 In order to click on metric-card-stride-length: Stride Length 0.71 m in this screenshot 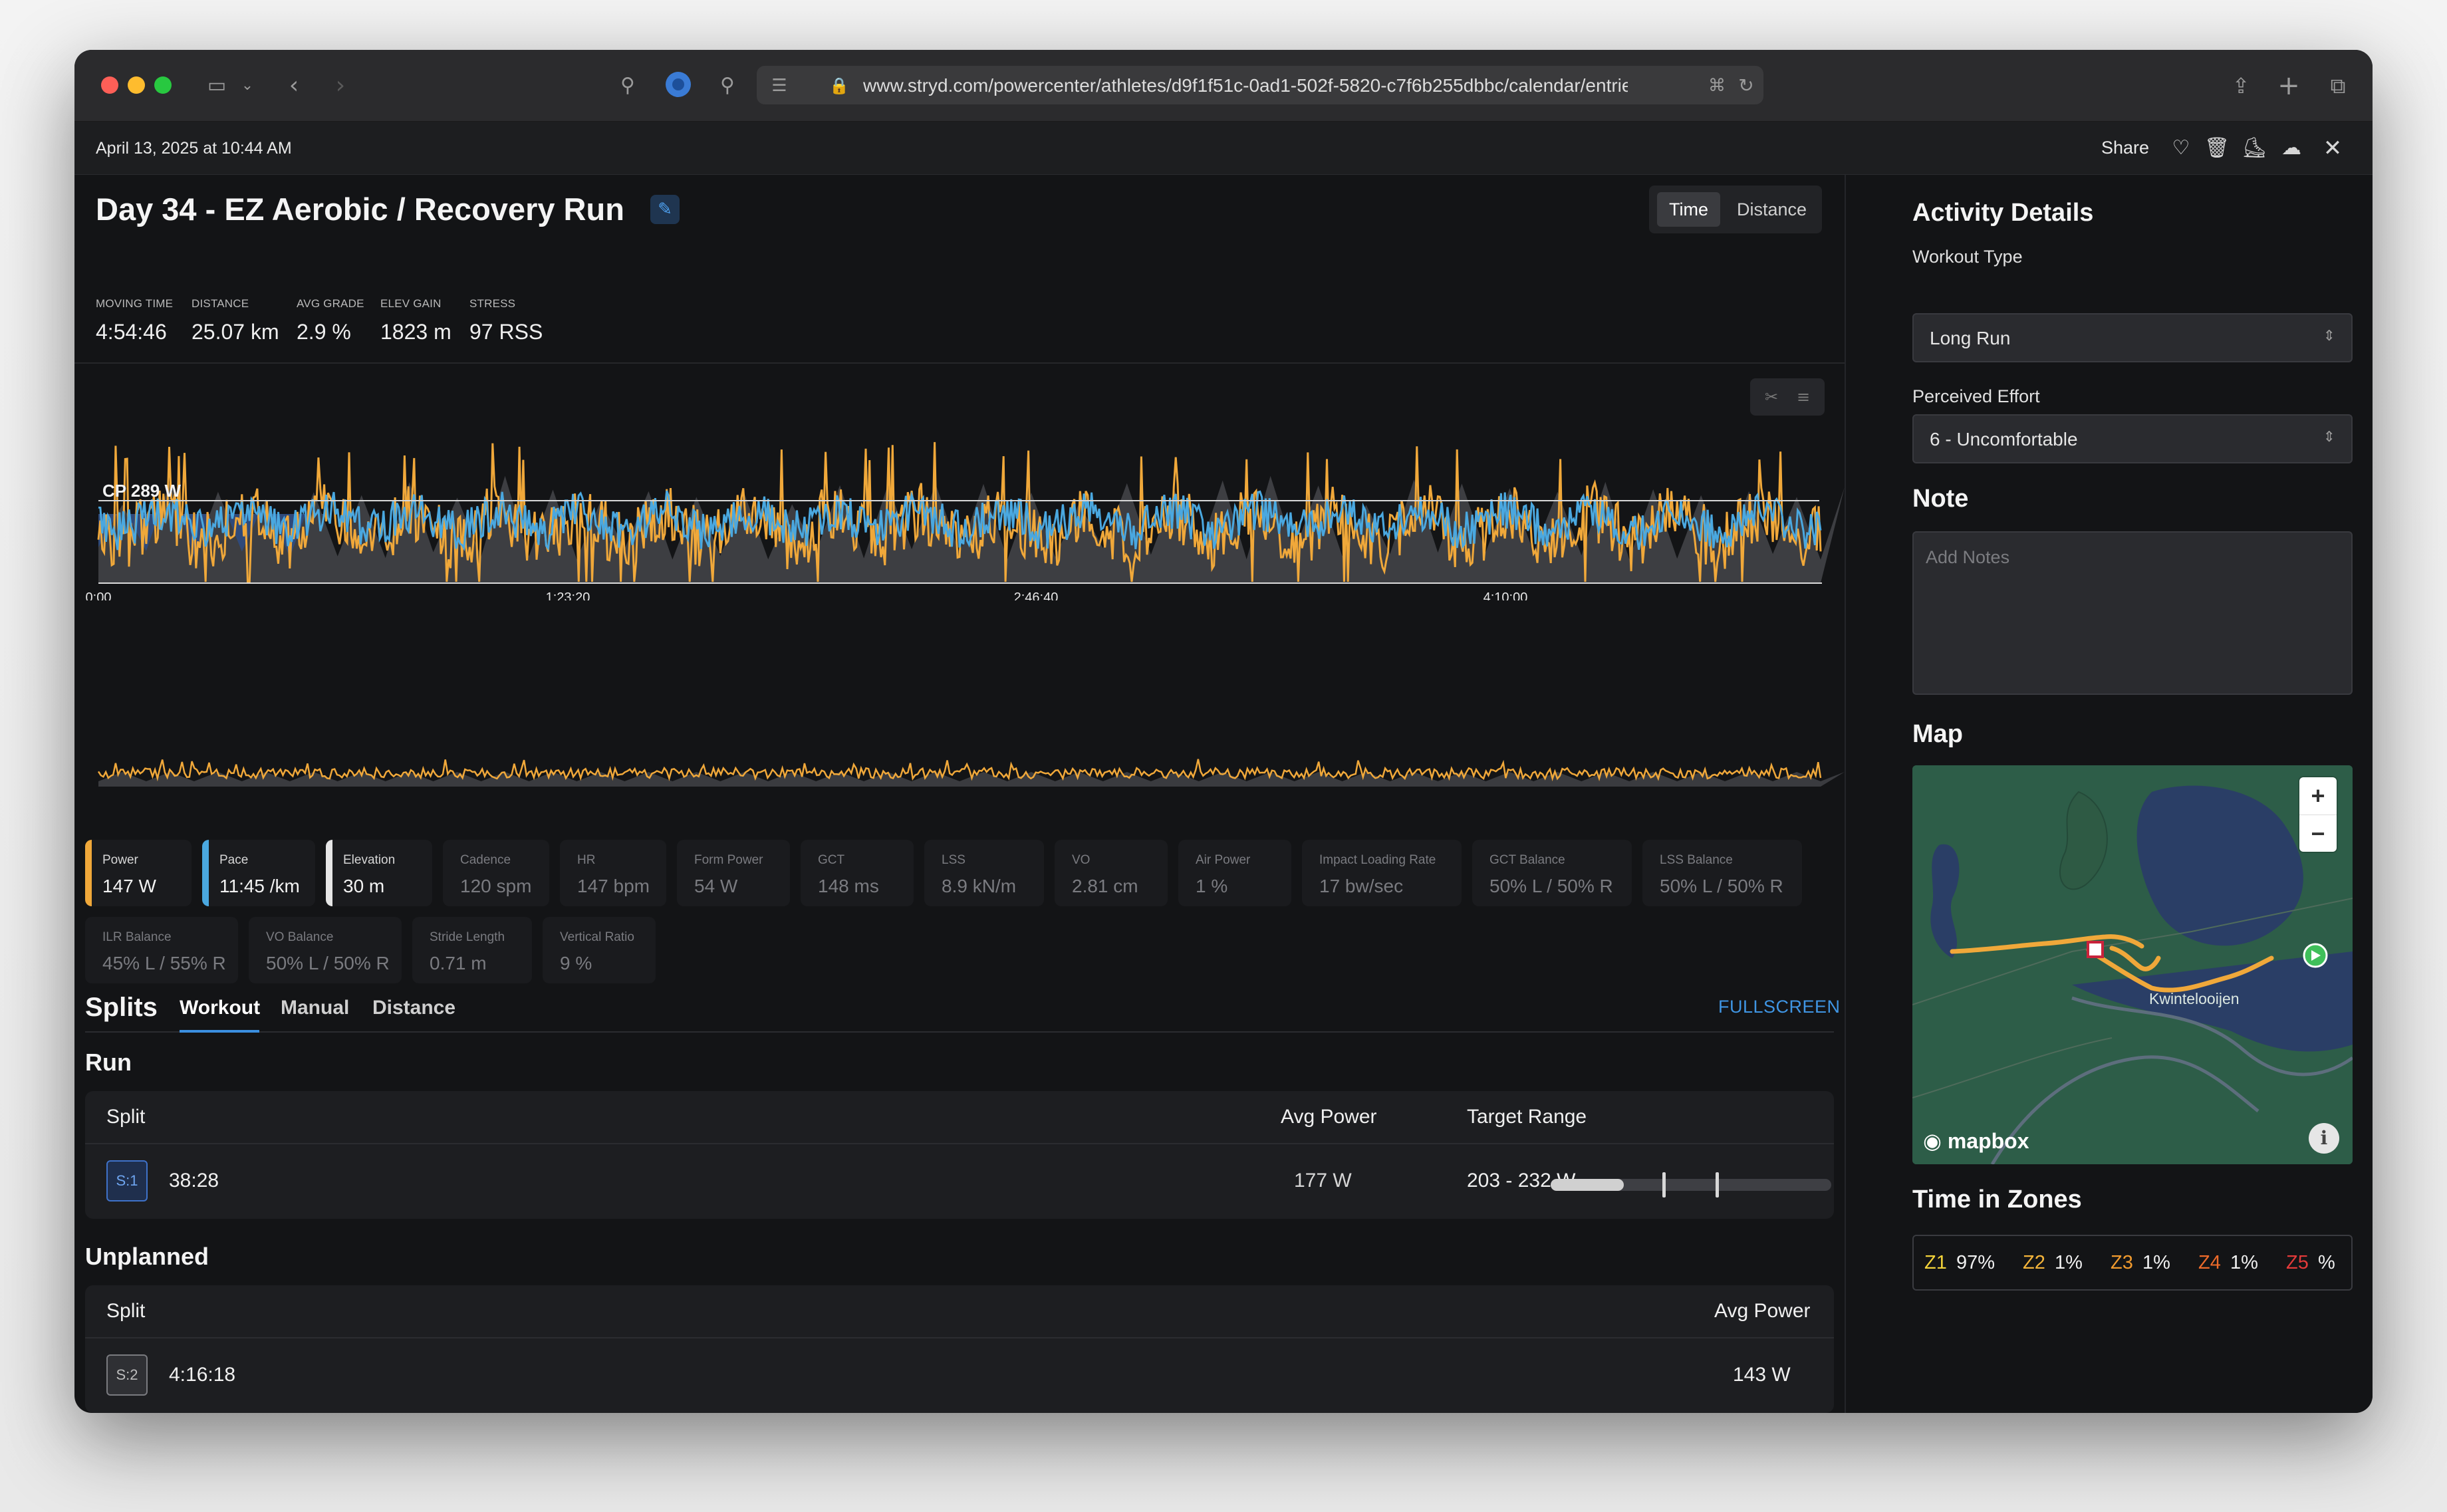, I will do `click(472, 950)`.